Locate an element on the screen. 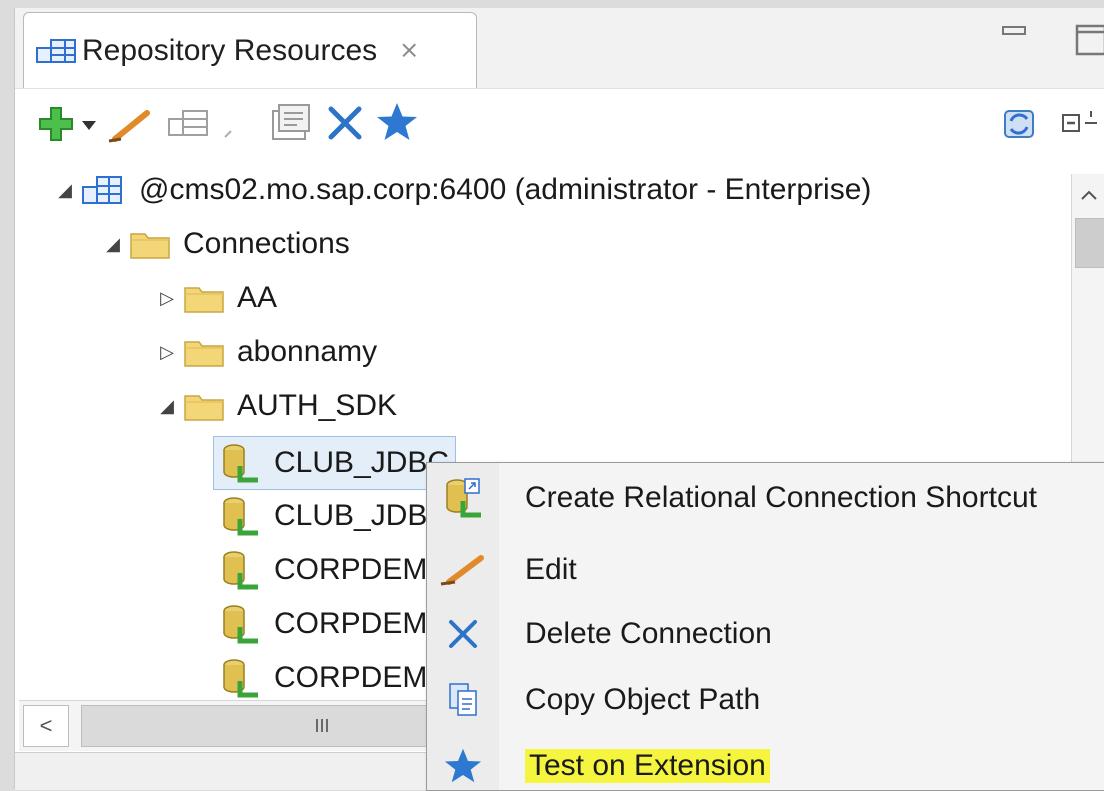  properties-icon is located at coordinates (291, 123).